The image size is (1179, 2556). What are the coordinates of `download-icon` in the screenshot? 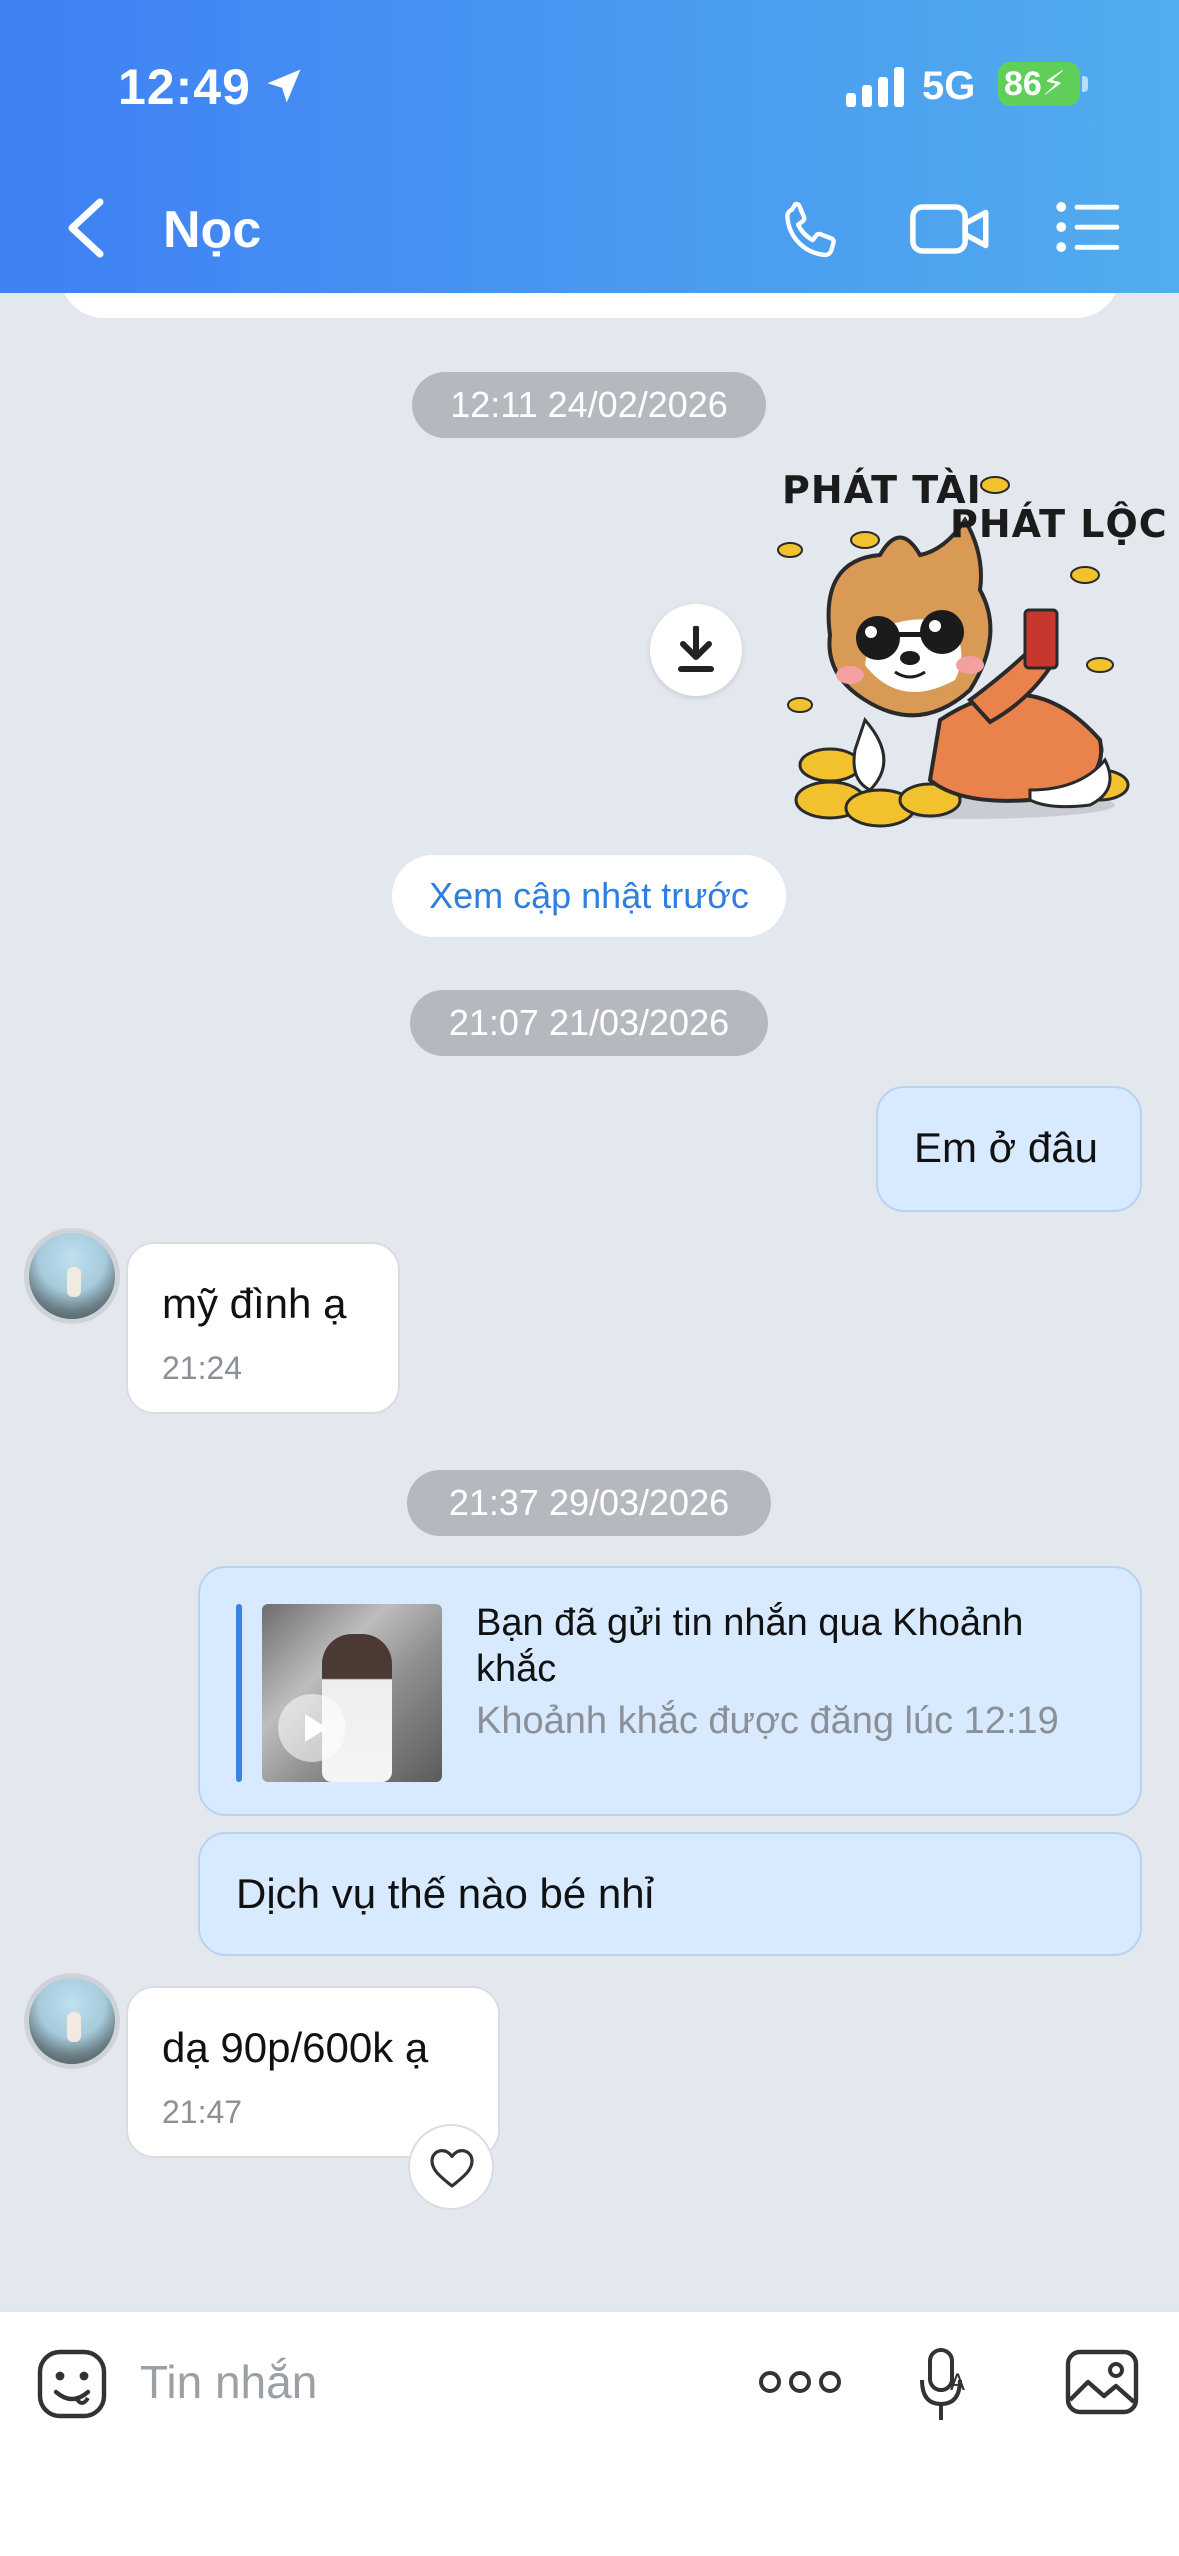 It's located at (696, 649).